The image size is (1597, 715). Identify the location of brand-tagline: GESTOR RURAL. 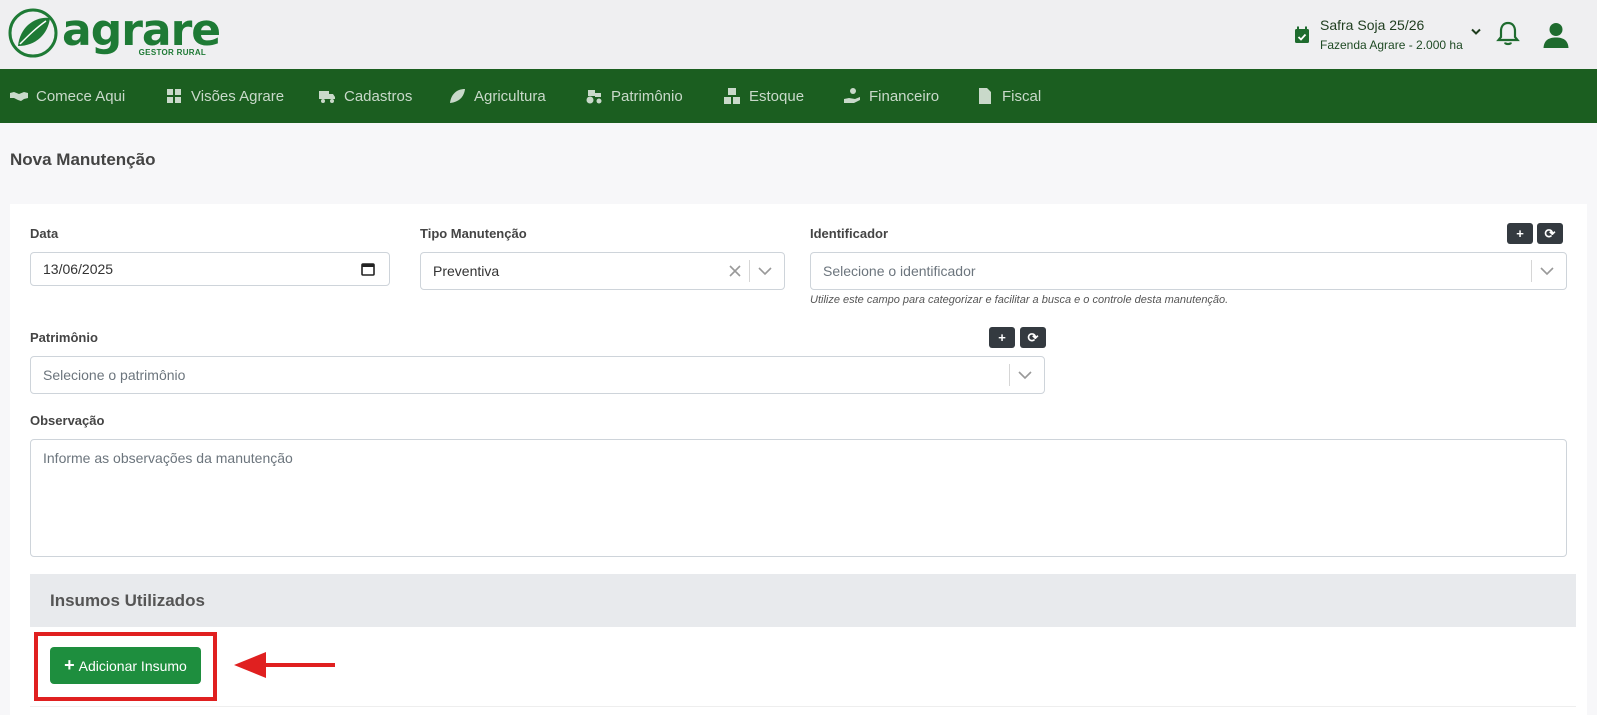
(172, 52).